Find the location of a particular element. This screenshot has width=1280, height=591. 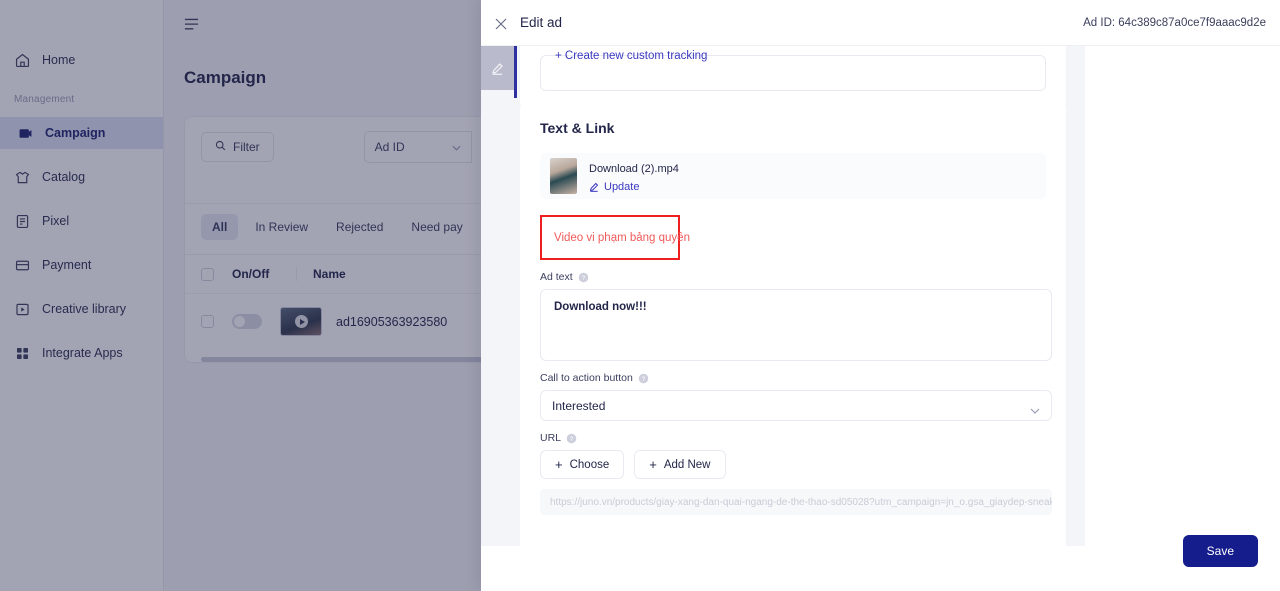

copyright-warning-annotation: Video vi phạm bảng quyền is located at coordinates (615, 237).